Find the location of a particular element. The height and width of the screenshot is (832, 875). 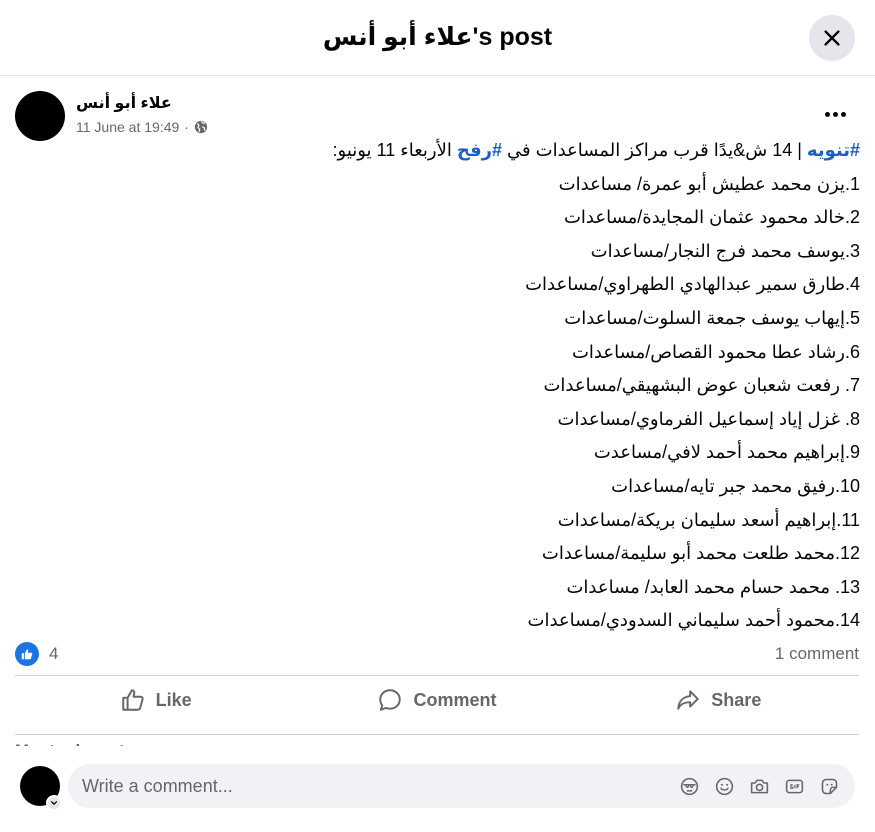

sticker-icon is located at coordinates (829, 786).